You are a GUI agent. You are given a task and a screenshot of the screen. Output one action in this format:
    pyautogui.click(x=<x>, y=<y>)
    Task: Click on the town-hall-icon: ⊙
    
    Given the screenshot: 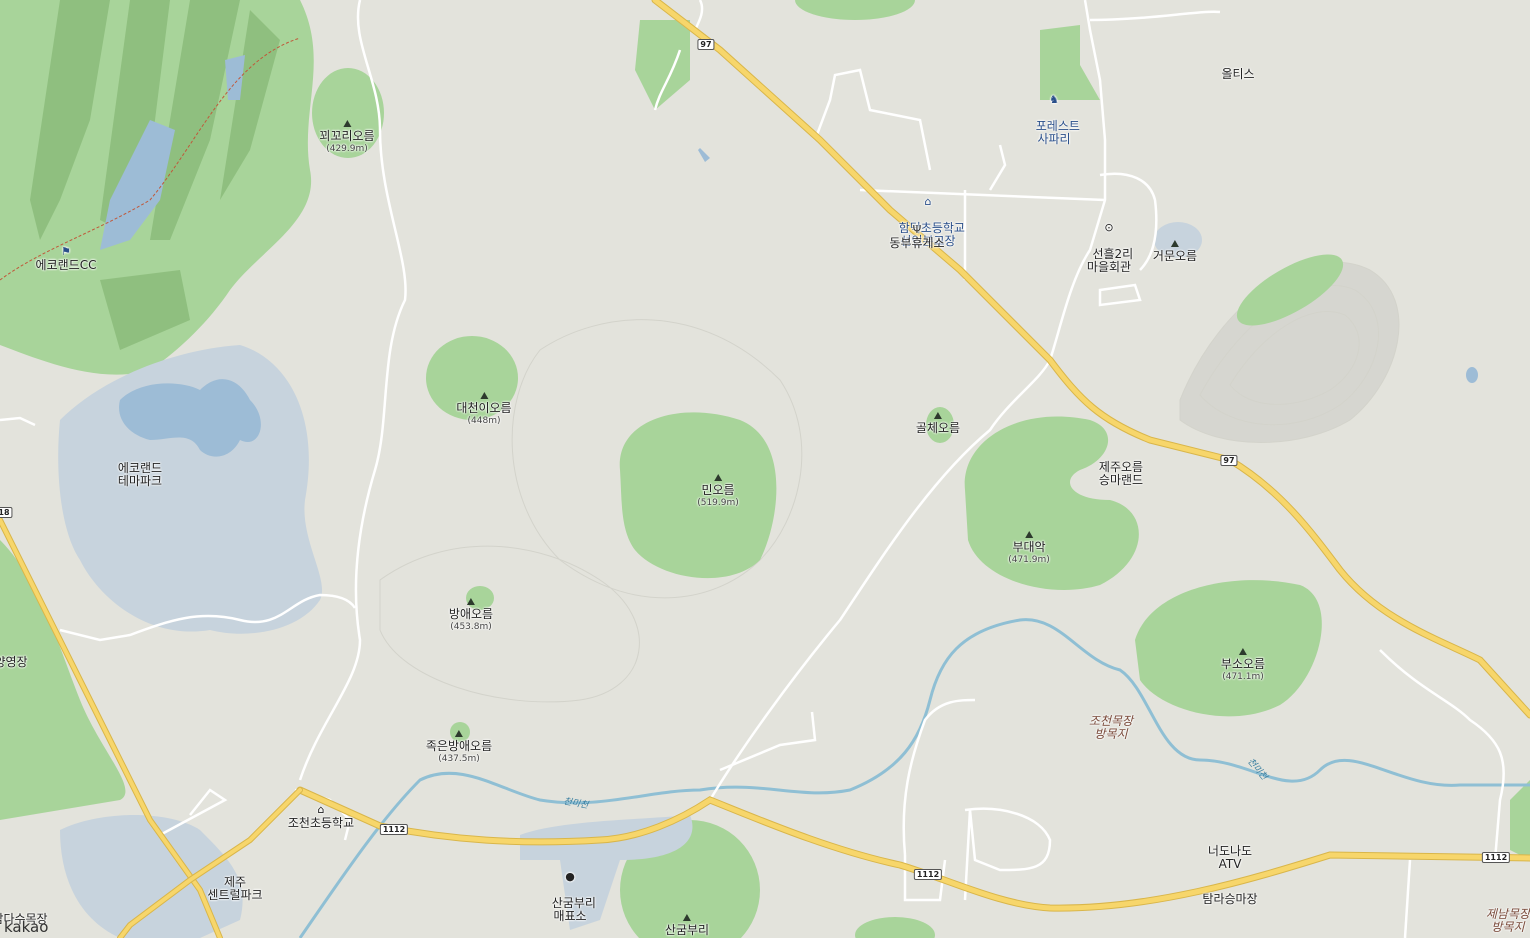 What is the action you would take?
    pyautogui.click(x=1109, y=227)
    